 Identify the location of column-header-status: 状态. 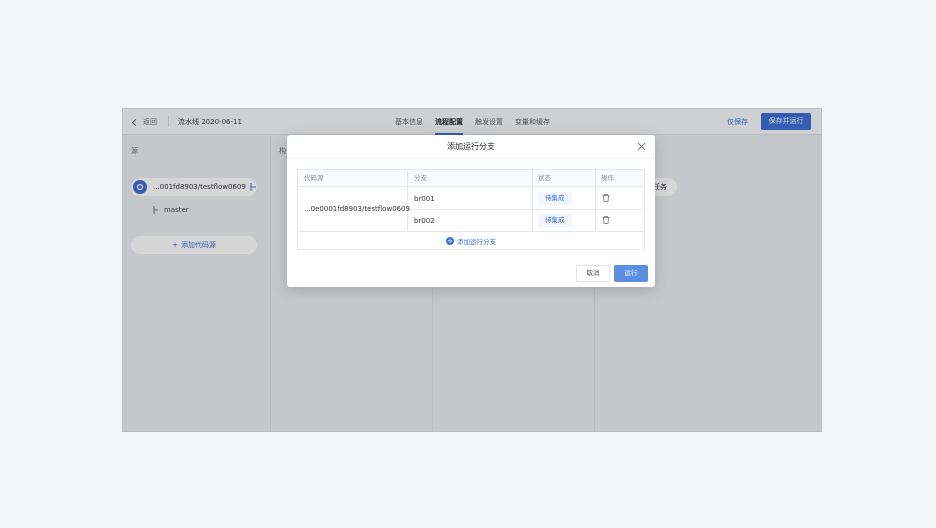
(544, 178).